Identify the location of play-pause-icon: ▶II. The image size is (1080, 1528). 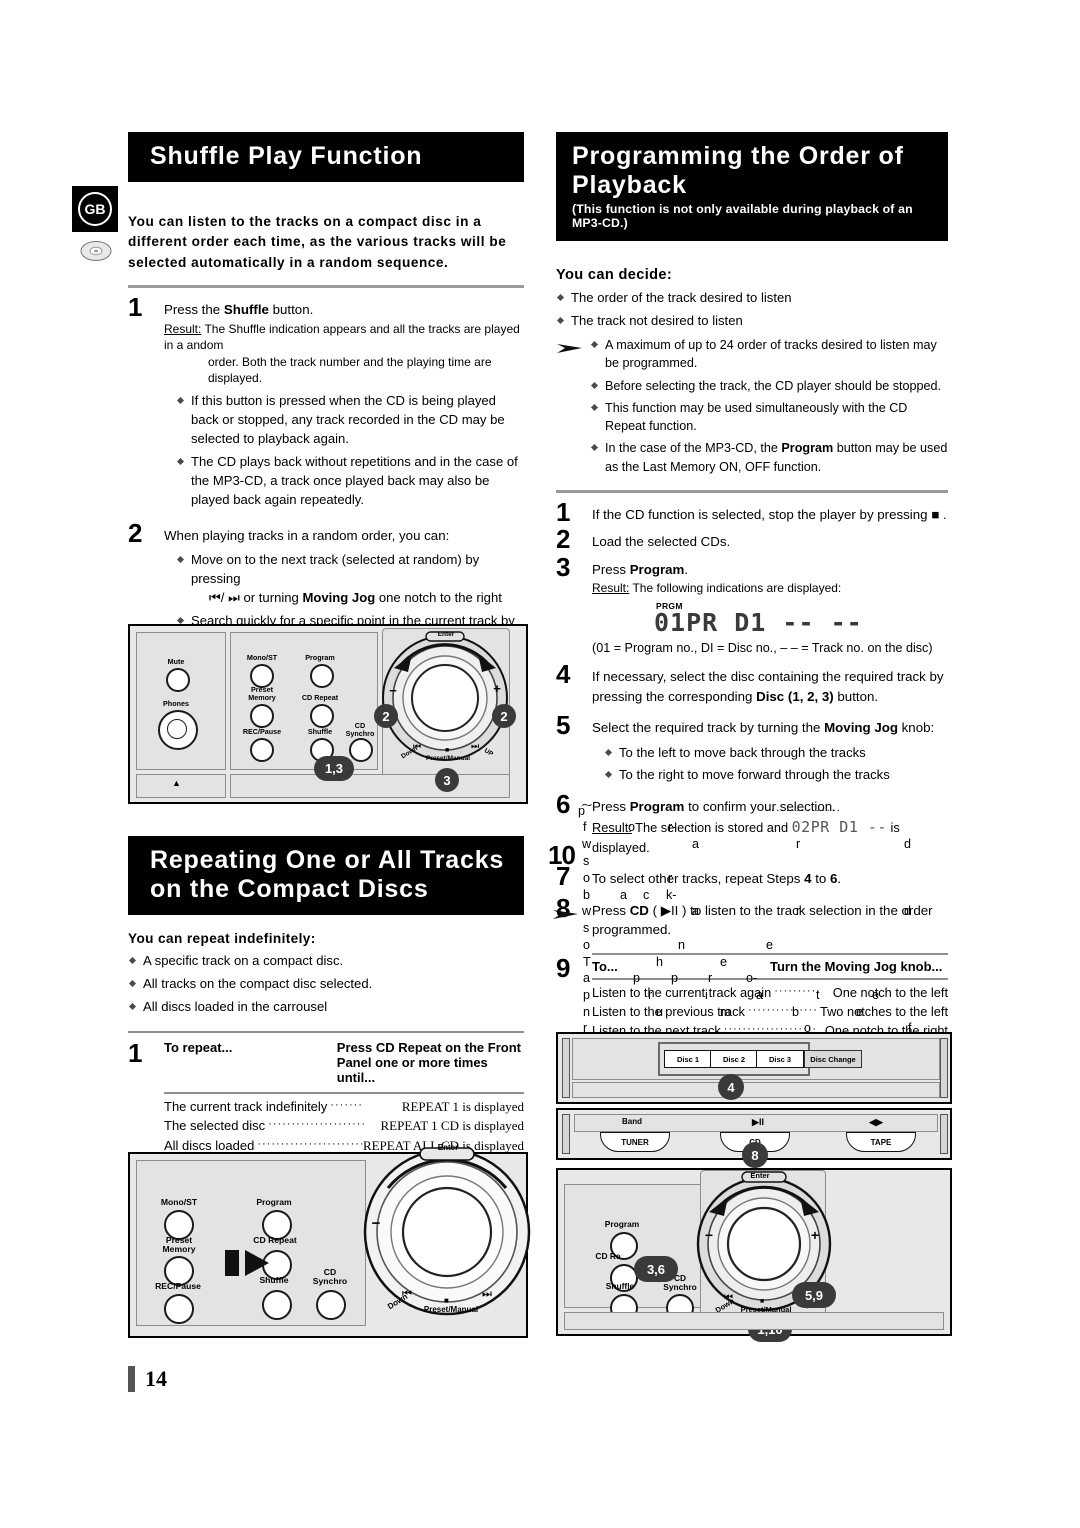
(758, 1122).